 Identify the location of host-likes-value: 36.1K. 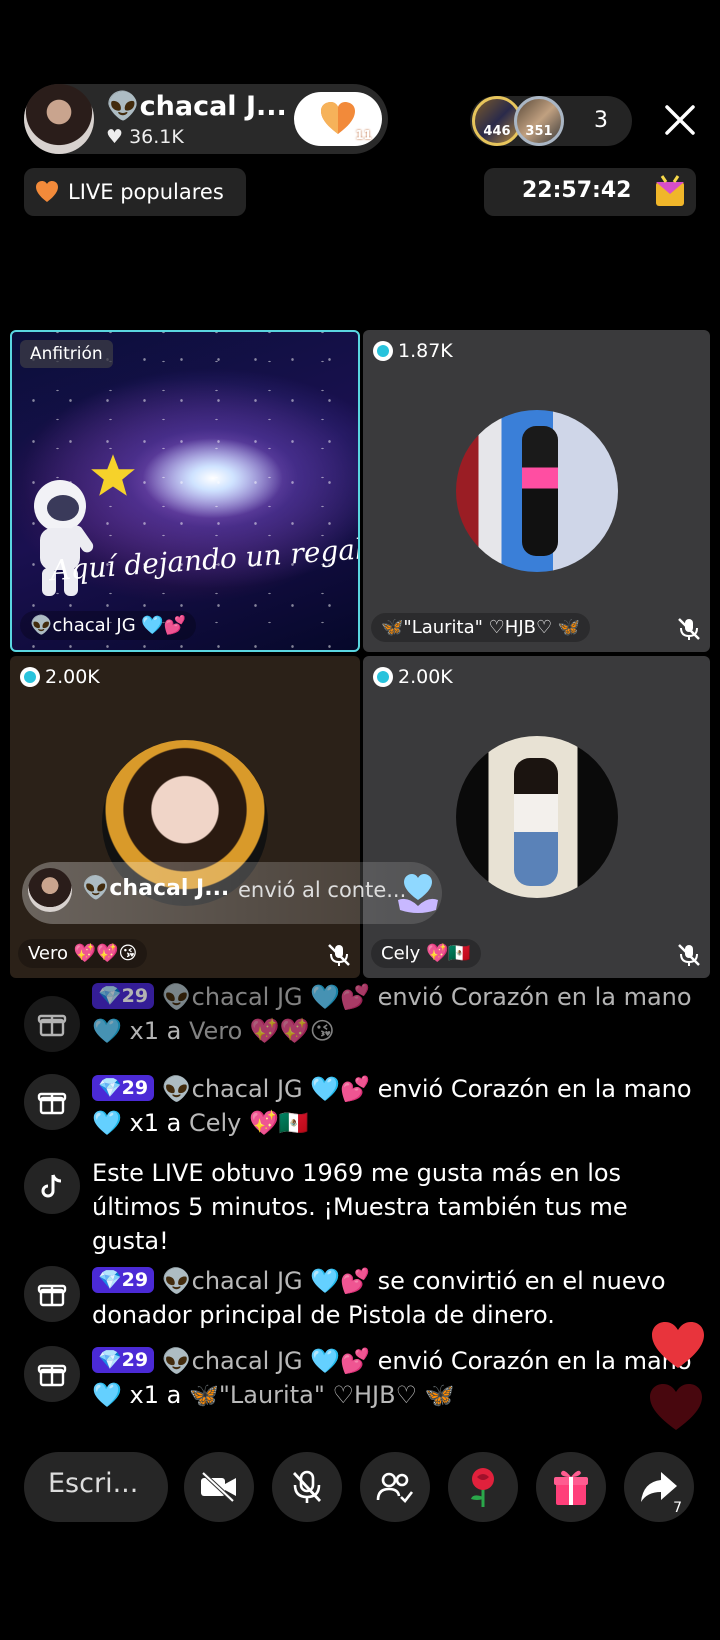
(156, 137).